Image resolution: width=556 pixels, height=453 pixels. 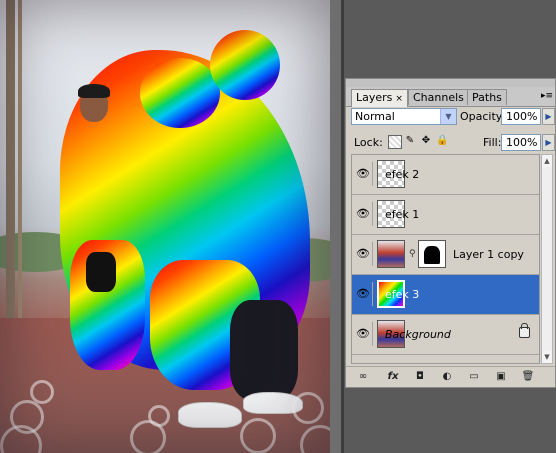 What do you see at coordinates (374, 97) in the screenshot?
I see `tab-layers-label: Layers` at bounding box center [374, 97].